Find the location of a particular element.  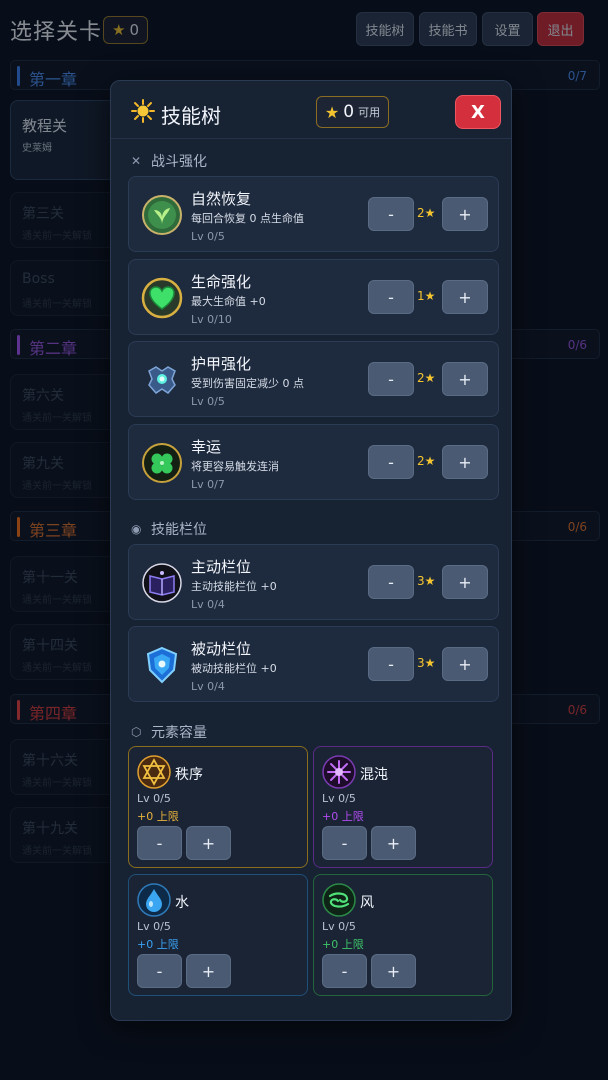

clover-icon is located at coordinates (162, 463).